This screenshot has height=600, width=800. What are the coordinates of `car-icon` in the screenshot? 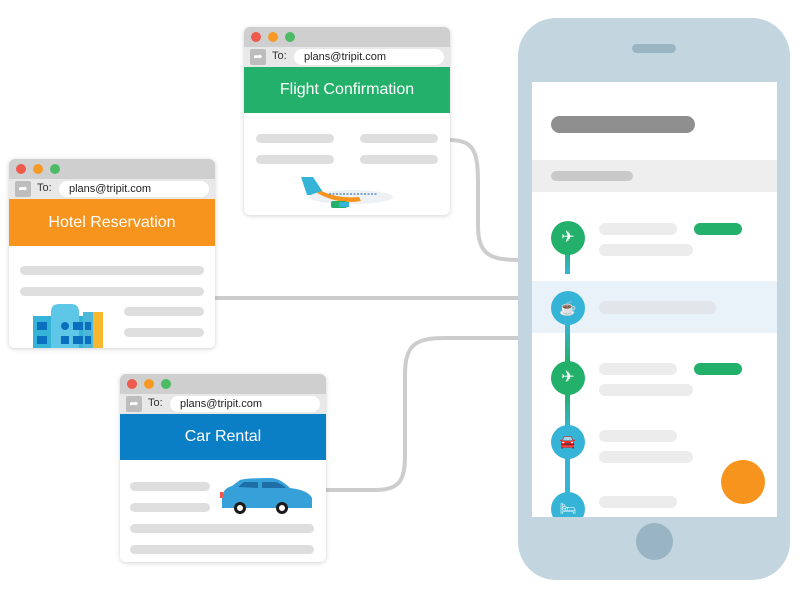 It's located at (266, 496).